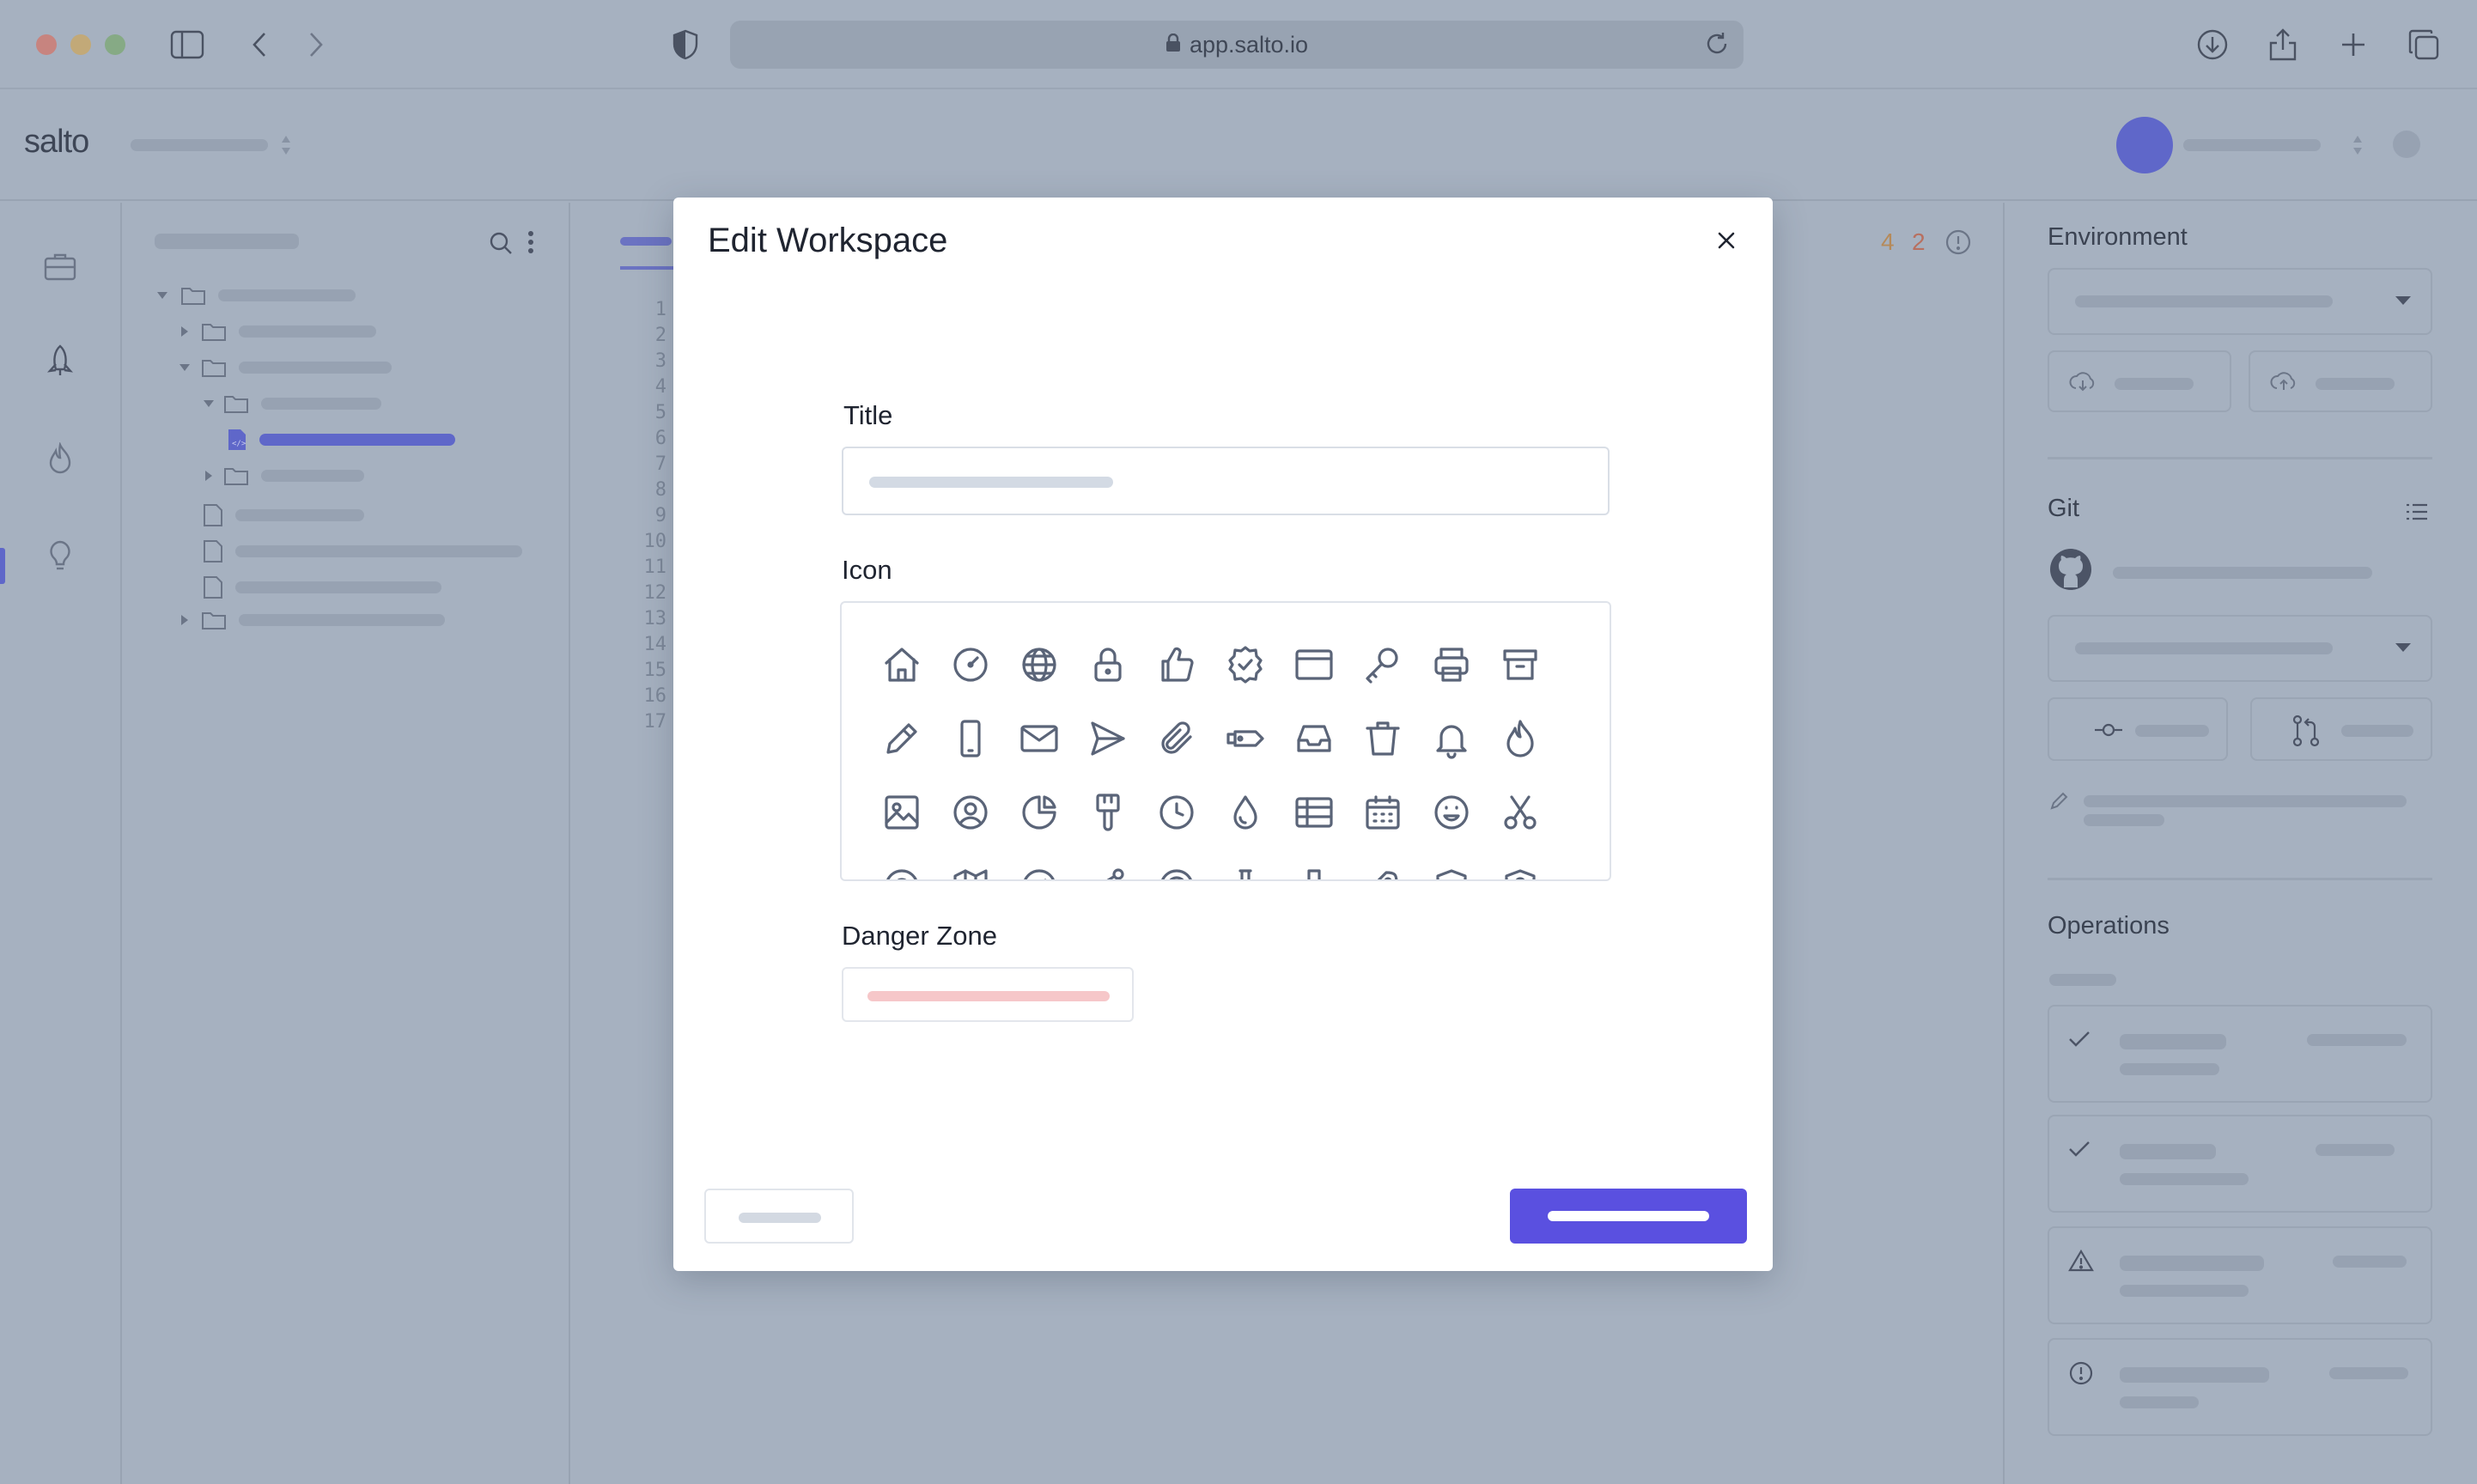  What do you see at coordinates (1520, 869) in the screenshot?
I see `user-lock-icon` at bounding box center [1520, 869].